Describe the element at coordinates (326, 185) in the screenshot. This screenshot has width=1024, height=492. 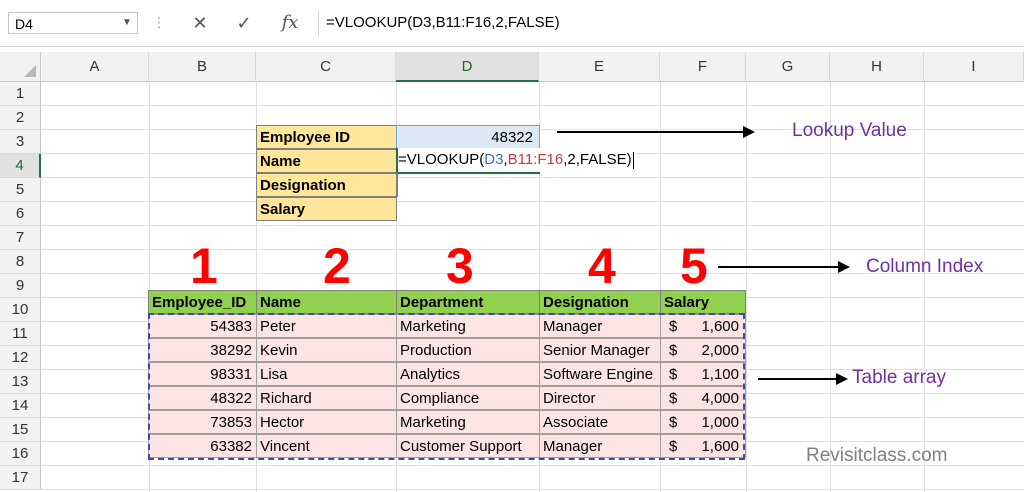
I see `label-designation: Designation` at that location.